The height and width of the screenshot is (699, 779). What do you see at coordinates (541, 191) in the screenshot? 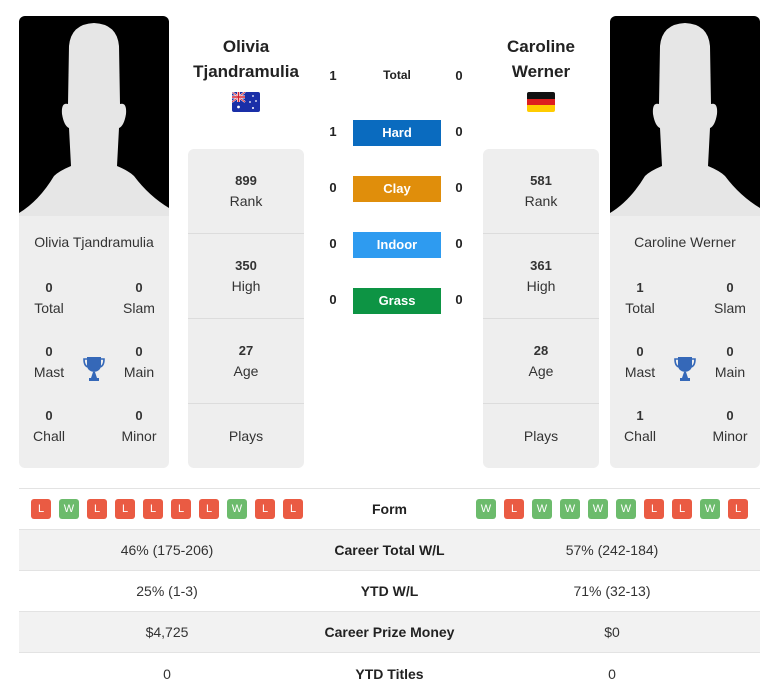
I see `rank-stat: 581 Rank` at bounding box center [541, 191].